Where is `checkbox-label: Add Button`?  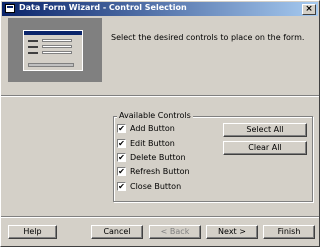
checkbox-label: Add Button is located at coordinates (152, 128).